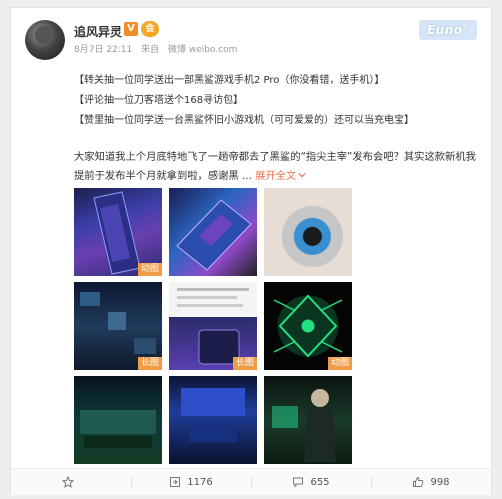 The image size is (502, 499). What do you see at coordinates (175, 482) in the screenshot?
I see `repost-icon` at bounding box center [175, 482].